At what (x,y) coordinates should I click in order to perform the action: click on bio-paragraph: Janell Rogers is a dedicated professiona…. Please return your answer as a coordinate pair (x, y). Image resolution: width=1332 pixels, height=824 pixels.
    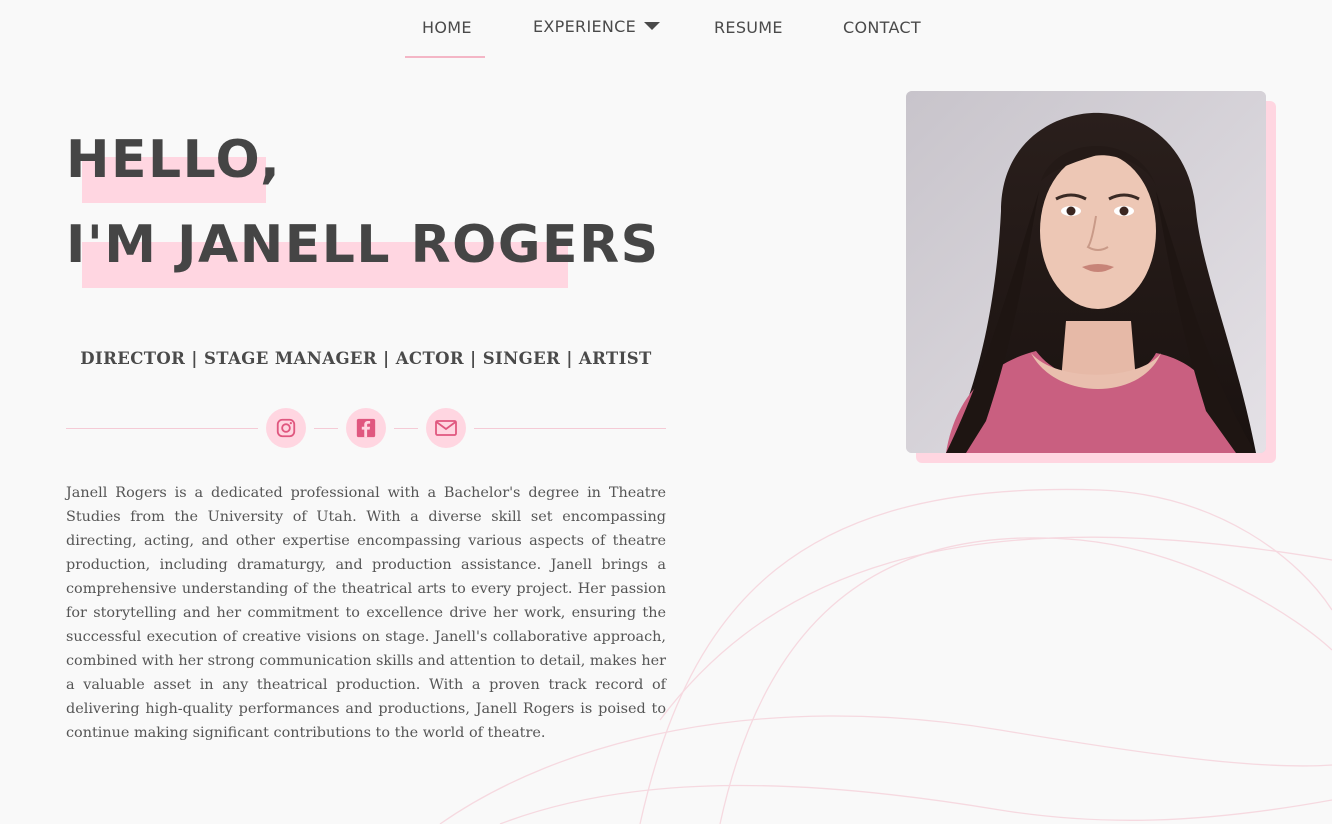
    Looking at the image, I should click on (366, 613).